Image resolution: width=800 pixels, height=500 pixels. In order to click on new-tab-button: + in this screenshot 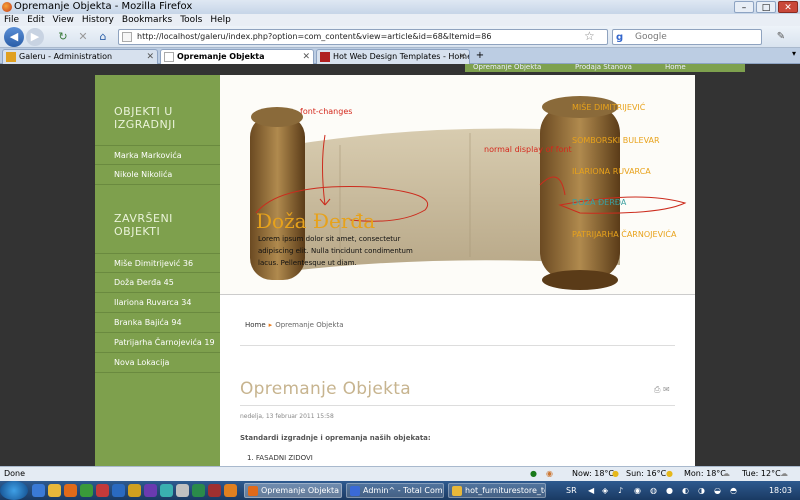, I will do `click(480, 56)`.